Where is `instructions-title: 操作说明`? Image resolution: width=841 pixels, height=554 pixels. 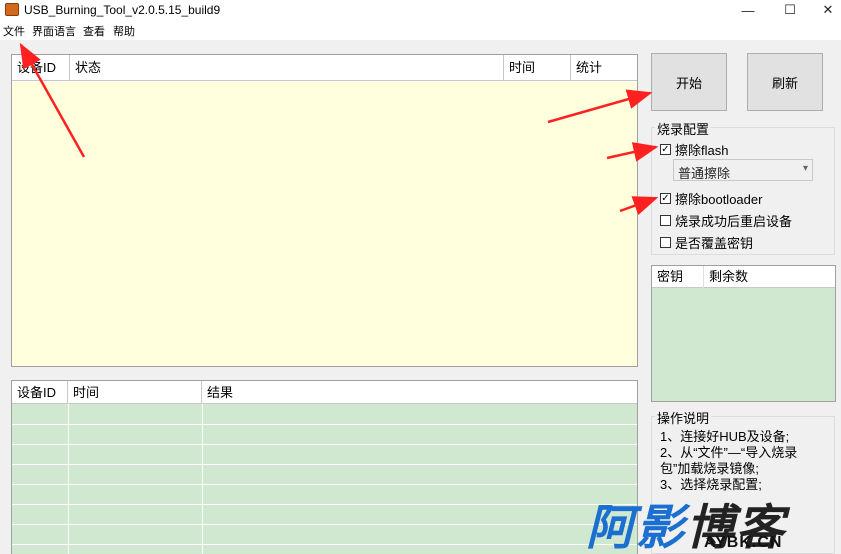 instructions-title: 操作说明 is located at coordinates (683, 417).